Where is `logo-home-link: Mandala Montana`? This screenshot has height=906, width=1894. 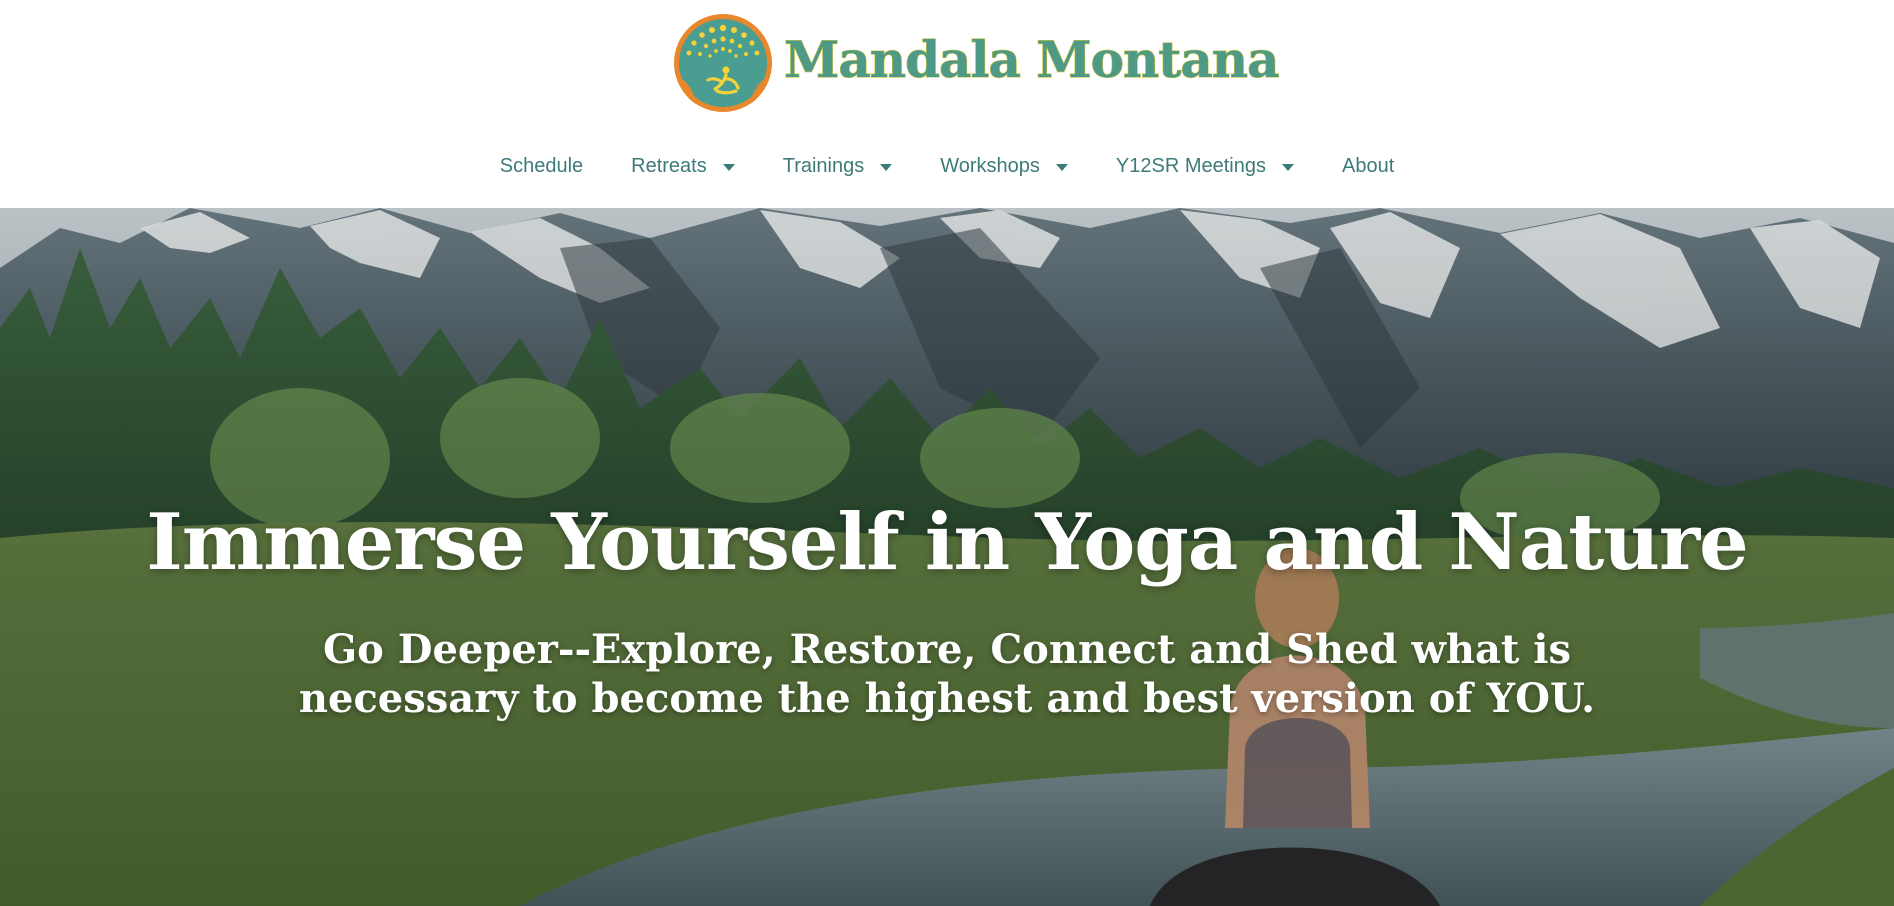 logo-home-link: Mandala Montana is located at coordinates (976, 63).